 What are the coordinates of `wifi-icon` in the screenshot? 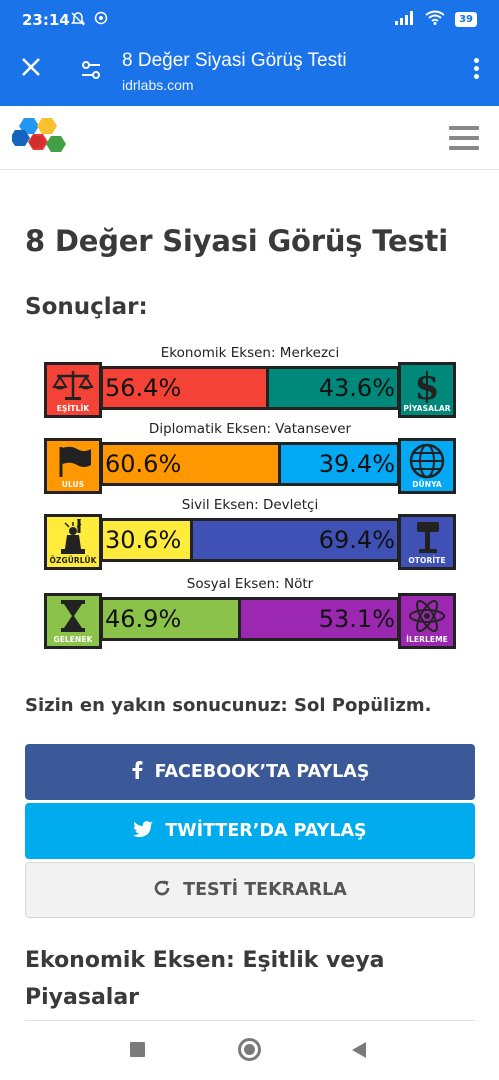 It's located at (435, 19).